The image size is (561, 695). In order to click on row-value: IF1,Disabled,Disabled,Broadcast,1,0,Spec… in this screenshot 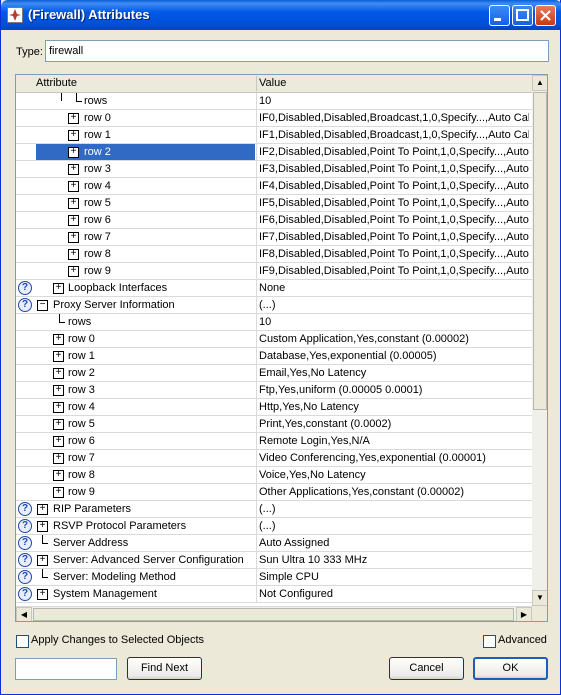, I will do `click(394, 135)`.